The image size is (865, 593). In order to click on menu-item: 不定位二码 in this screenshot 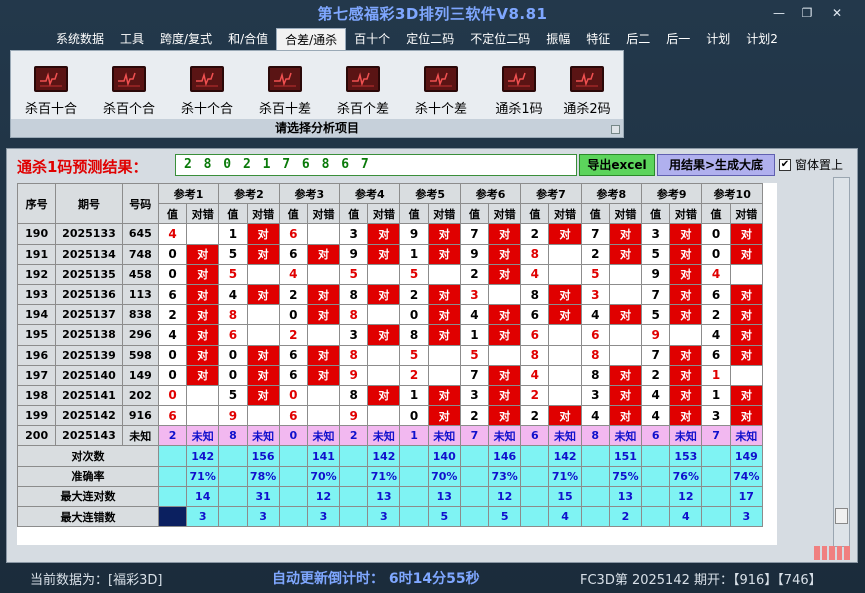, I will do `click(500, 39)`.